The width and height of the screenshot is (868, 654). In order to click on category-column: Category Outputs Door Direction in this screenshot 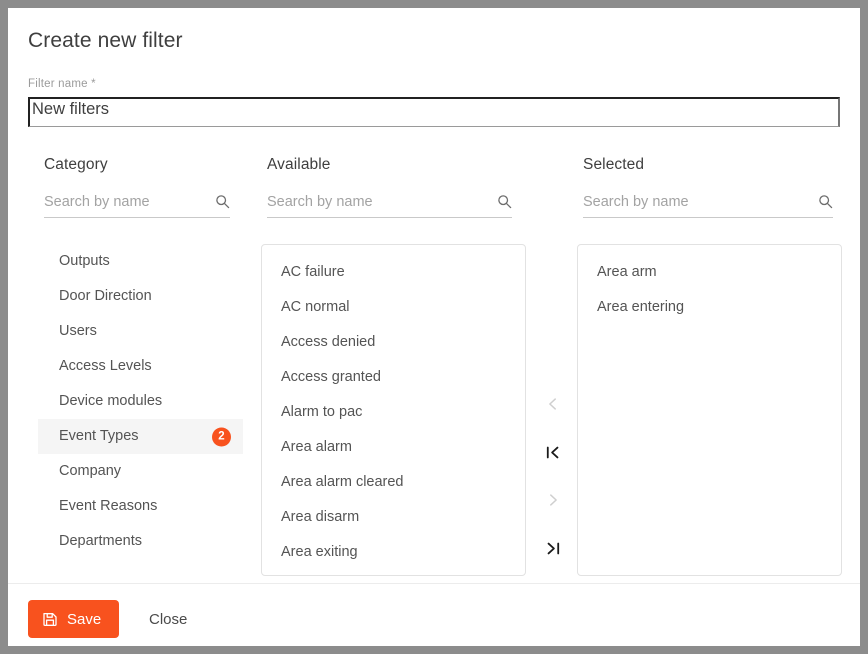, I will do `click(140, 352)`.